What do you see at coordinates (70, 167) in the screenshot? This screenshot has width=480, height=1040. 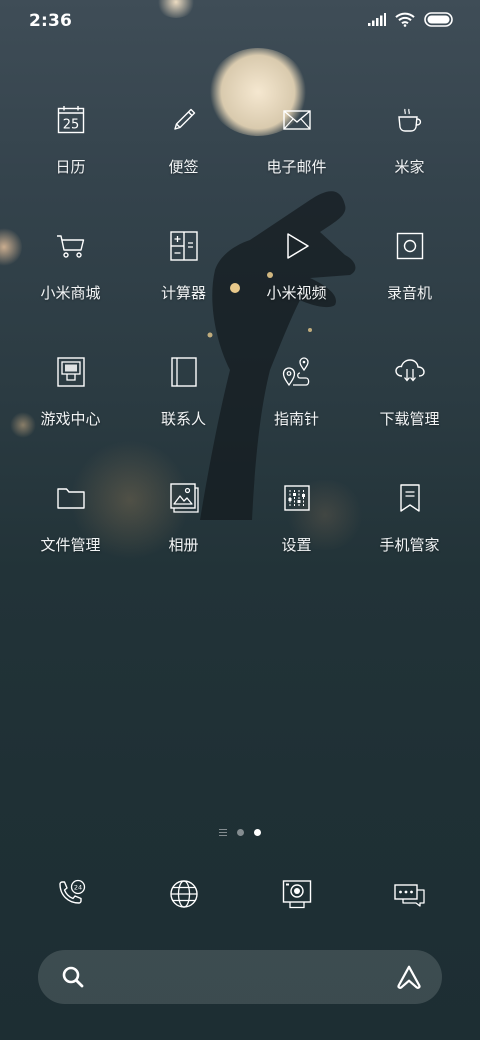 I see `app-label: 日历` at bounding box center [70, 167].